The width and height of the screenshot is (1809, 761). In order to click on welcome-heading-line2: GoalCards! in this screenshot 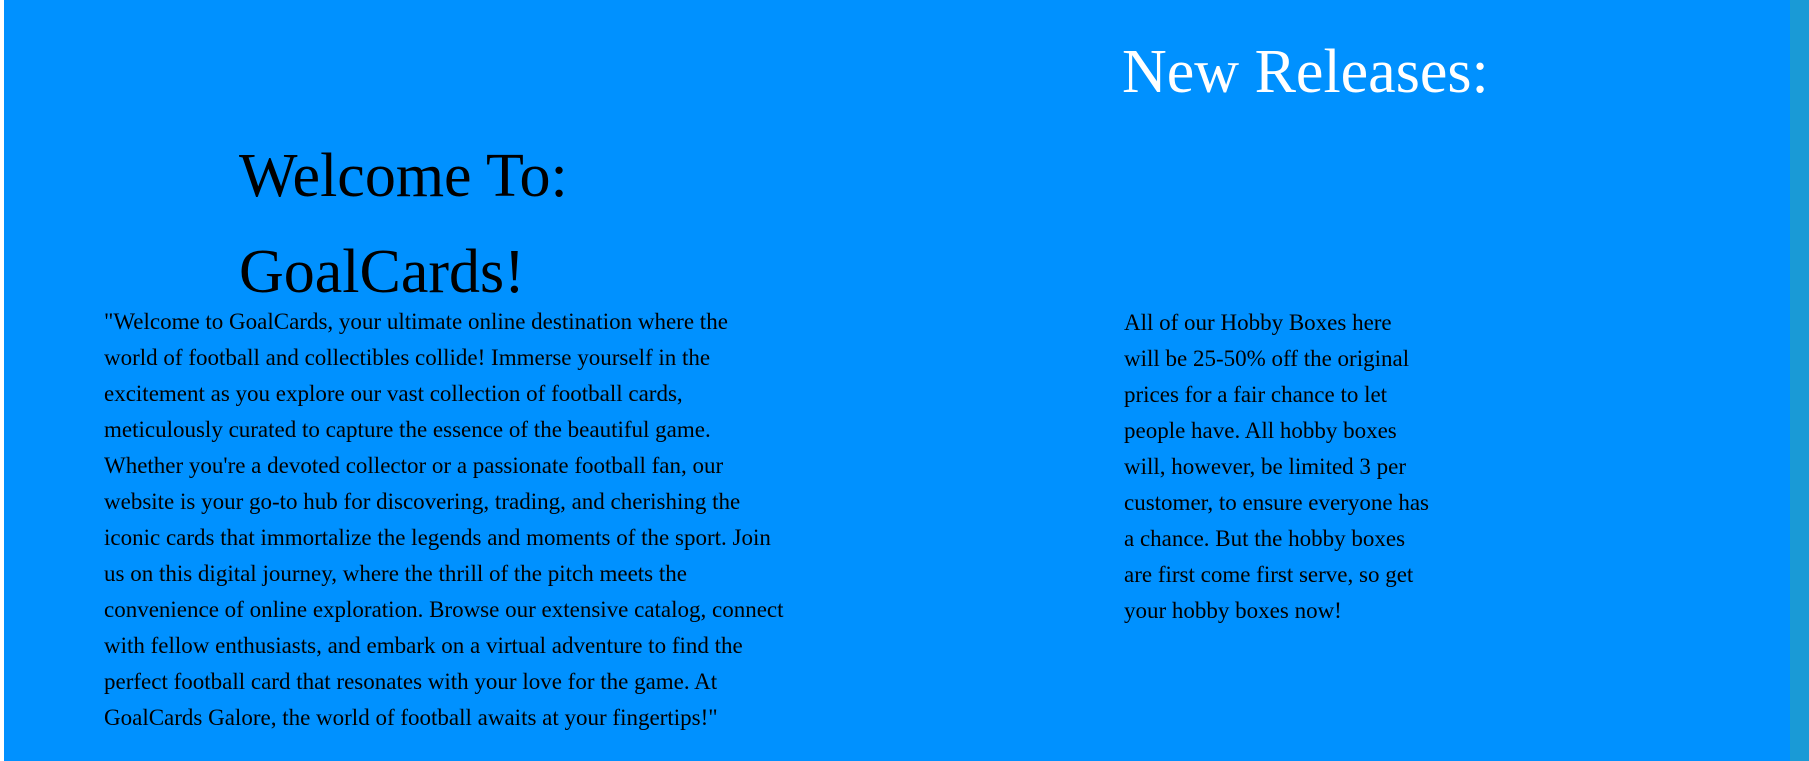, I will do `click(382, 272)`.